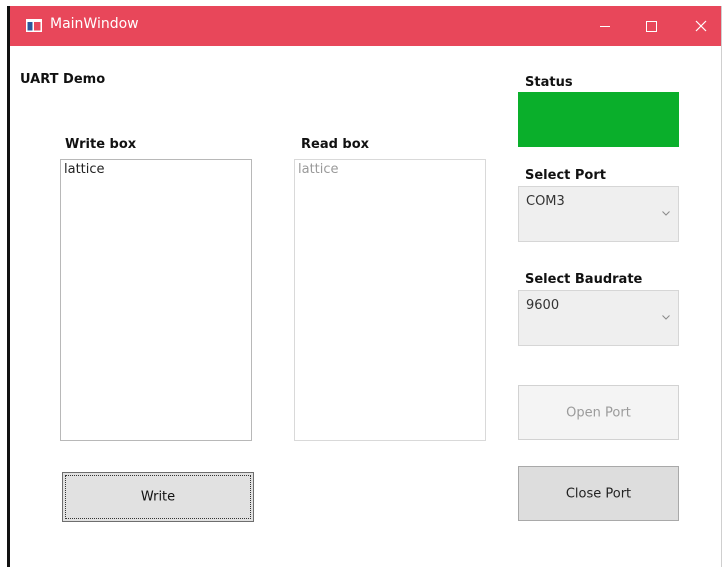  What do you see at coordinates (545, 201) in the screenshot?
I see `port-select-value: COM3` at bounding box center [545, 201].